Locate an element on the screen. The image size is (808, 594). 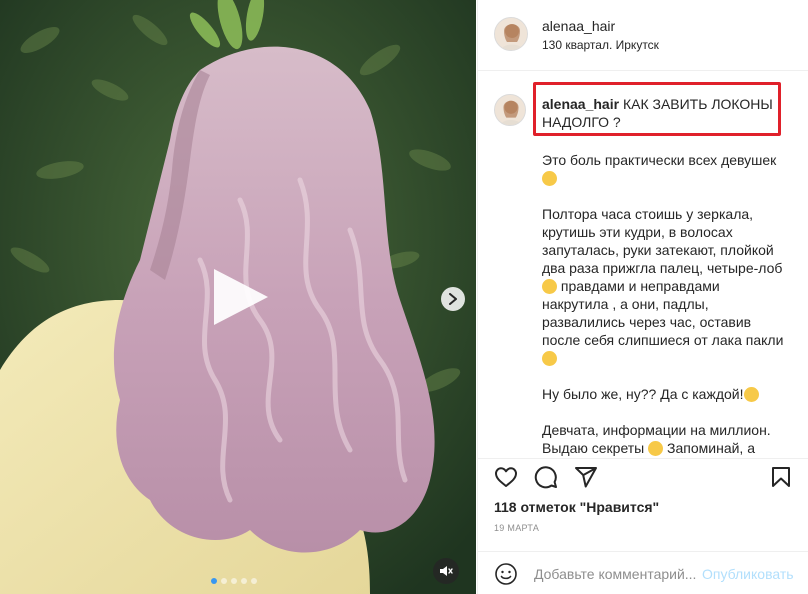
caption-author-avatar is located at coordinates (510, 110).